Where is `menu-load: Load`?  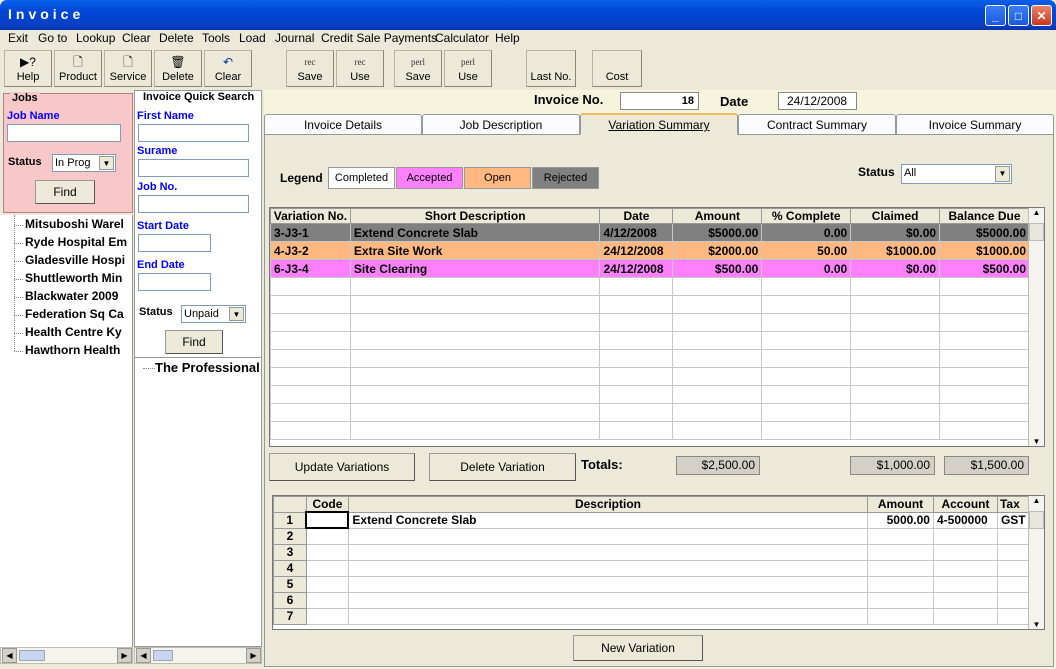
menu-load: Load is located at coordinates (252, 38).